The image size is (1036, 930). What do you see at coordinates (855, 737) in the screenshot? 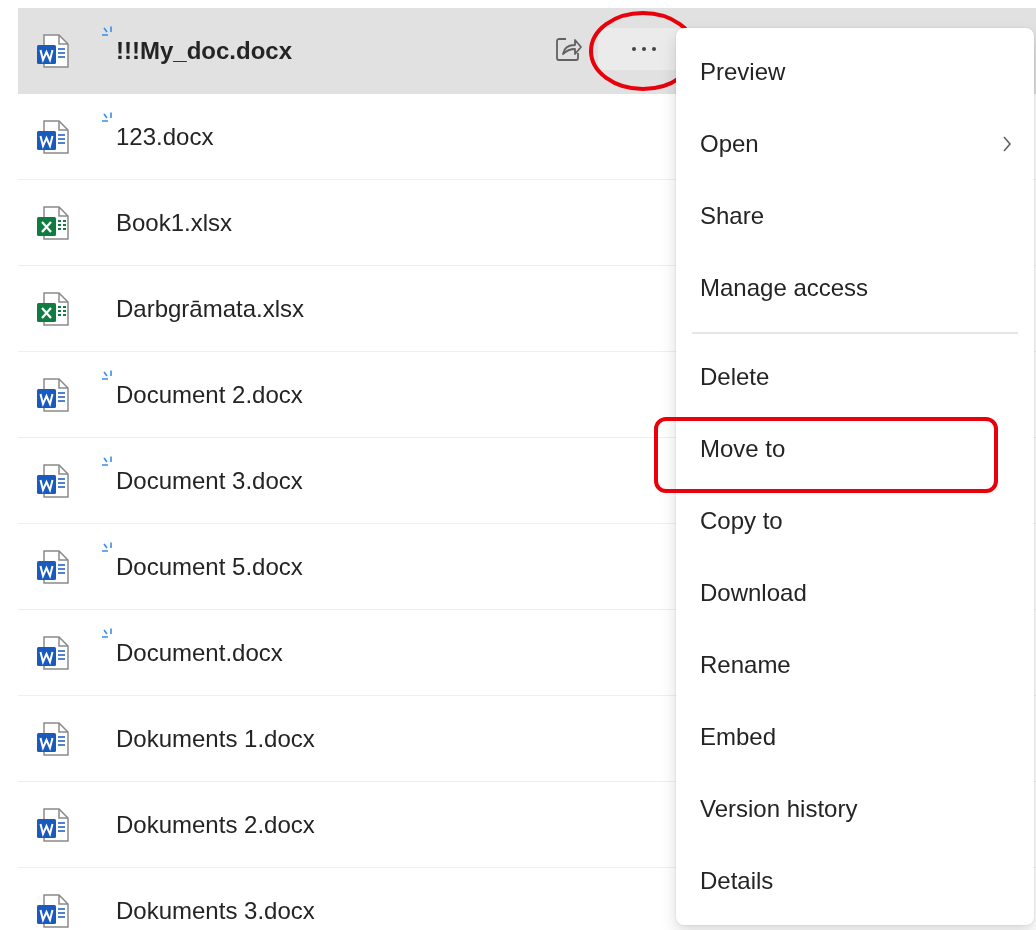
I see `menu-item: Embed` at bounding box center [855, 737].